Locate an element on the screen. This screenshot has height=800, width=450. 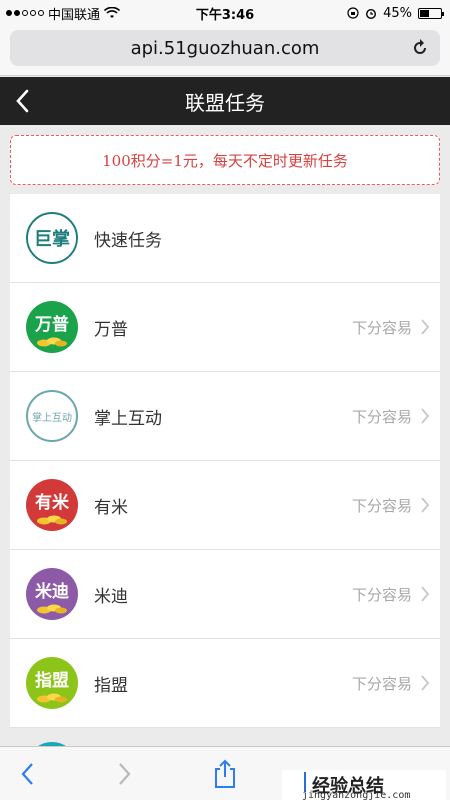
page-header: 联盟任务 is located at coordinates (225, 101).